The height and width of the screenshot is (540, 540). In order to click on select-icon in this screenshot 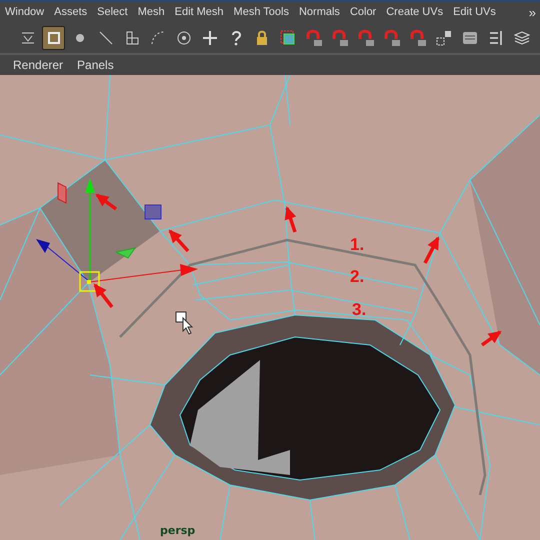, I will do `click(287, 37)`.